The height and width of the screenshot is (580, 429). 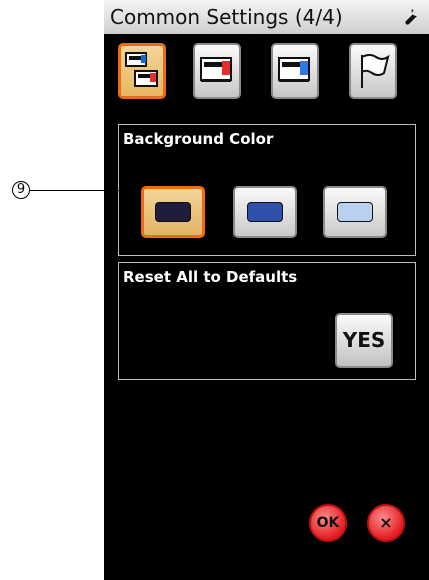 I want to click on close-button: ×, so click(x=386, y=523).